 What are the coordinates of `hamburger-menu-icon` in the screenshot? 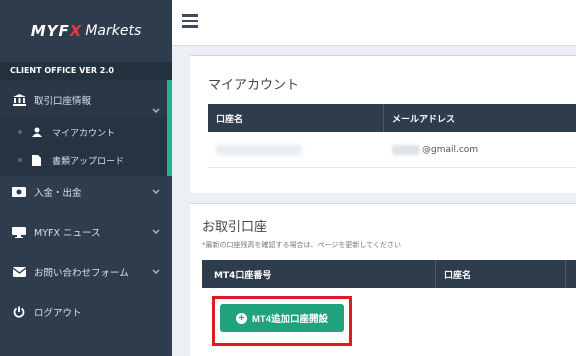 It's located at (190, 21).